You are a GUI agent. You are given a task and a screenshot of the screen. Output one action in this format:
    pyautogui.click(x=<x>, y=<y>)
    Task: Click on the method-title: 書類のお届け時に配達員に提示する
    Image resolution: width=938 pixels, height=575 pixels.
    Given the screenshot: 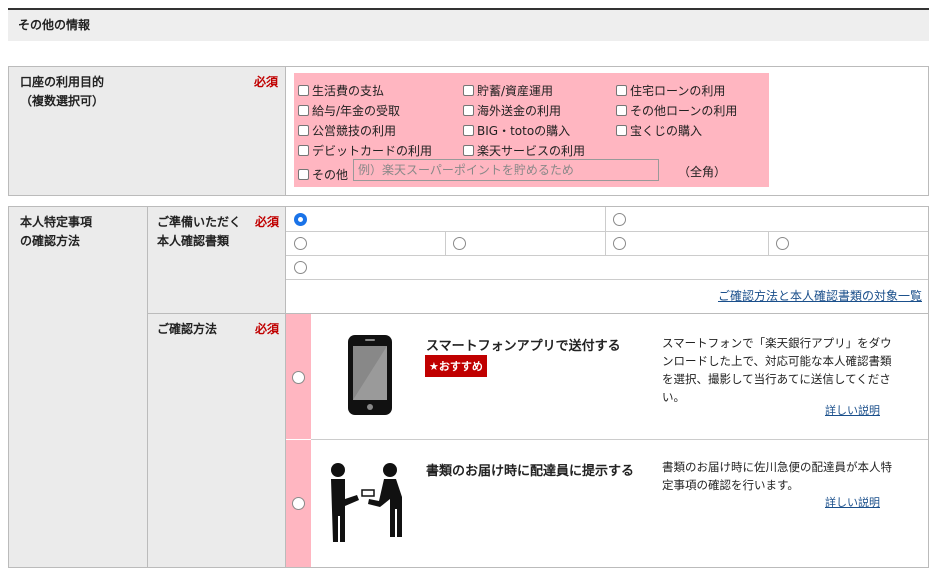 What is the action you would take?
    pyautogui.click(x=530, y=471)
    